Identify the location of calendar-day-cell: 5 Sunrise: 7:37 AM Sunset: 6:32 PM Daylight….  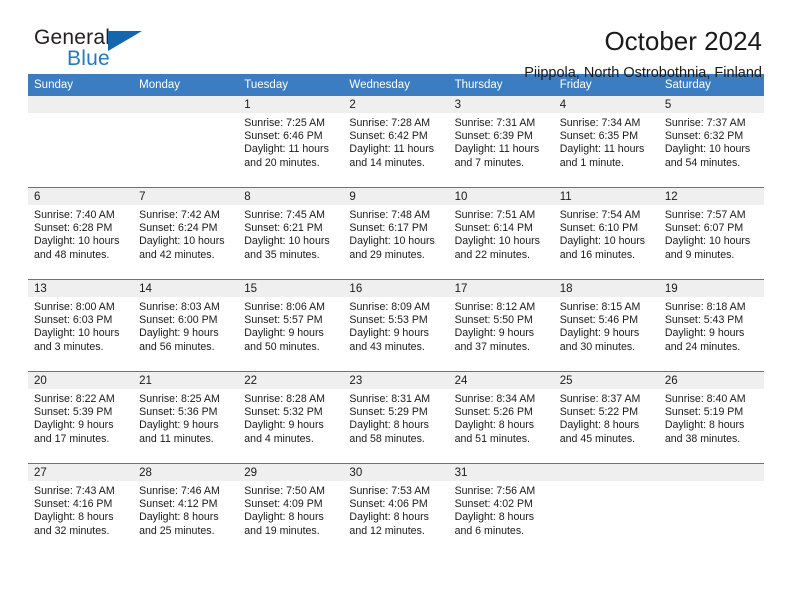
(711, 142).